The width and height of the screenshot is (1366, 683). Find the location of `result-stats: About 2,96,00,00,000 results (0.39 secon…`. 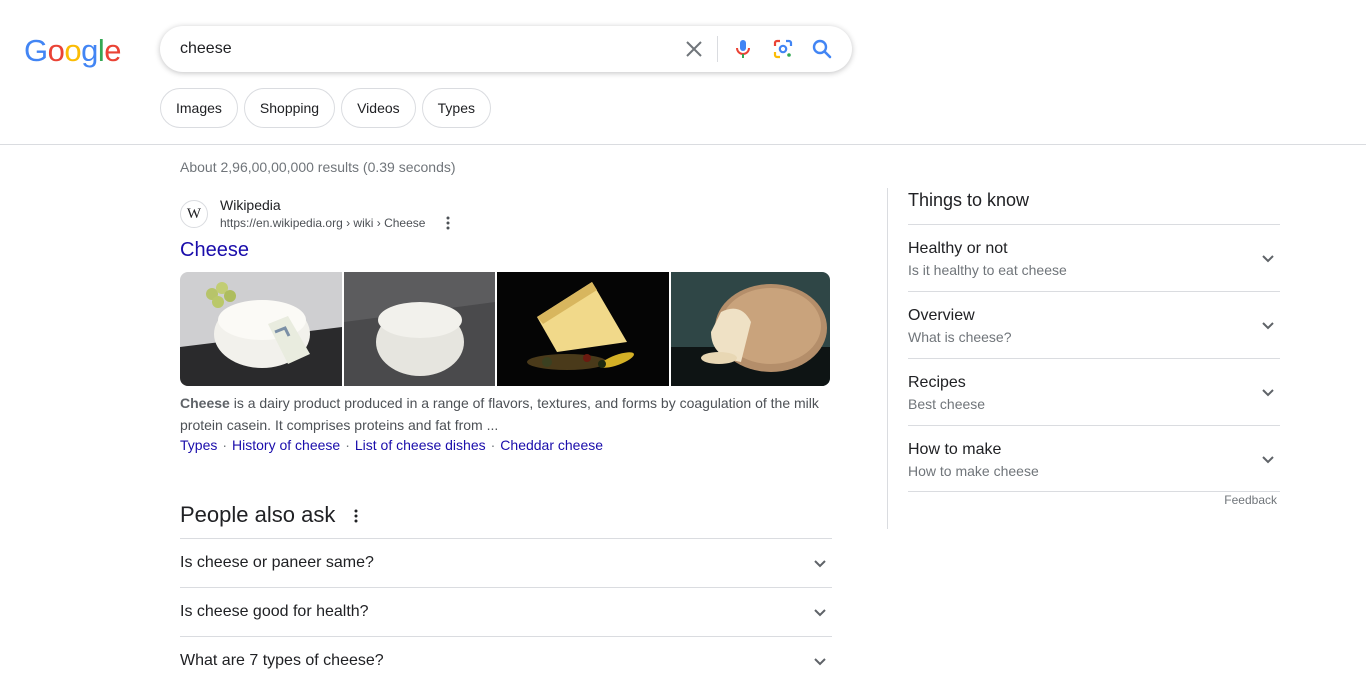

result-stats: About 2,96,00,00,000 results (0.39 secon… is located at coordinates (318, 167).